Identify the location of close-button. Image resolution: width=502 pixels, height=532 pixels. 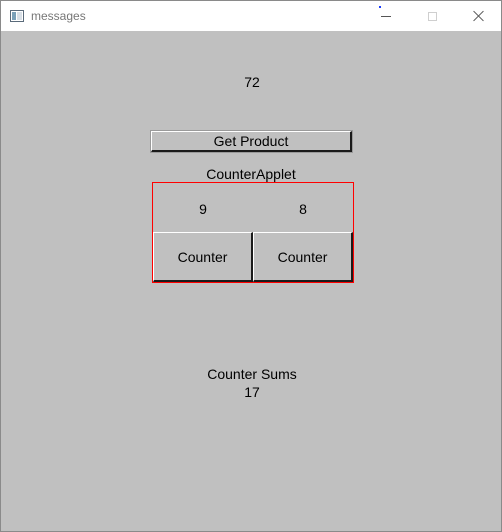
(478, 16).